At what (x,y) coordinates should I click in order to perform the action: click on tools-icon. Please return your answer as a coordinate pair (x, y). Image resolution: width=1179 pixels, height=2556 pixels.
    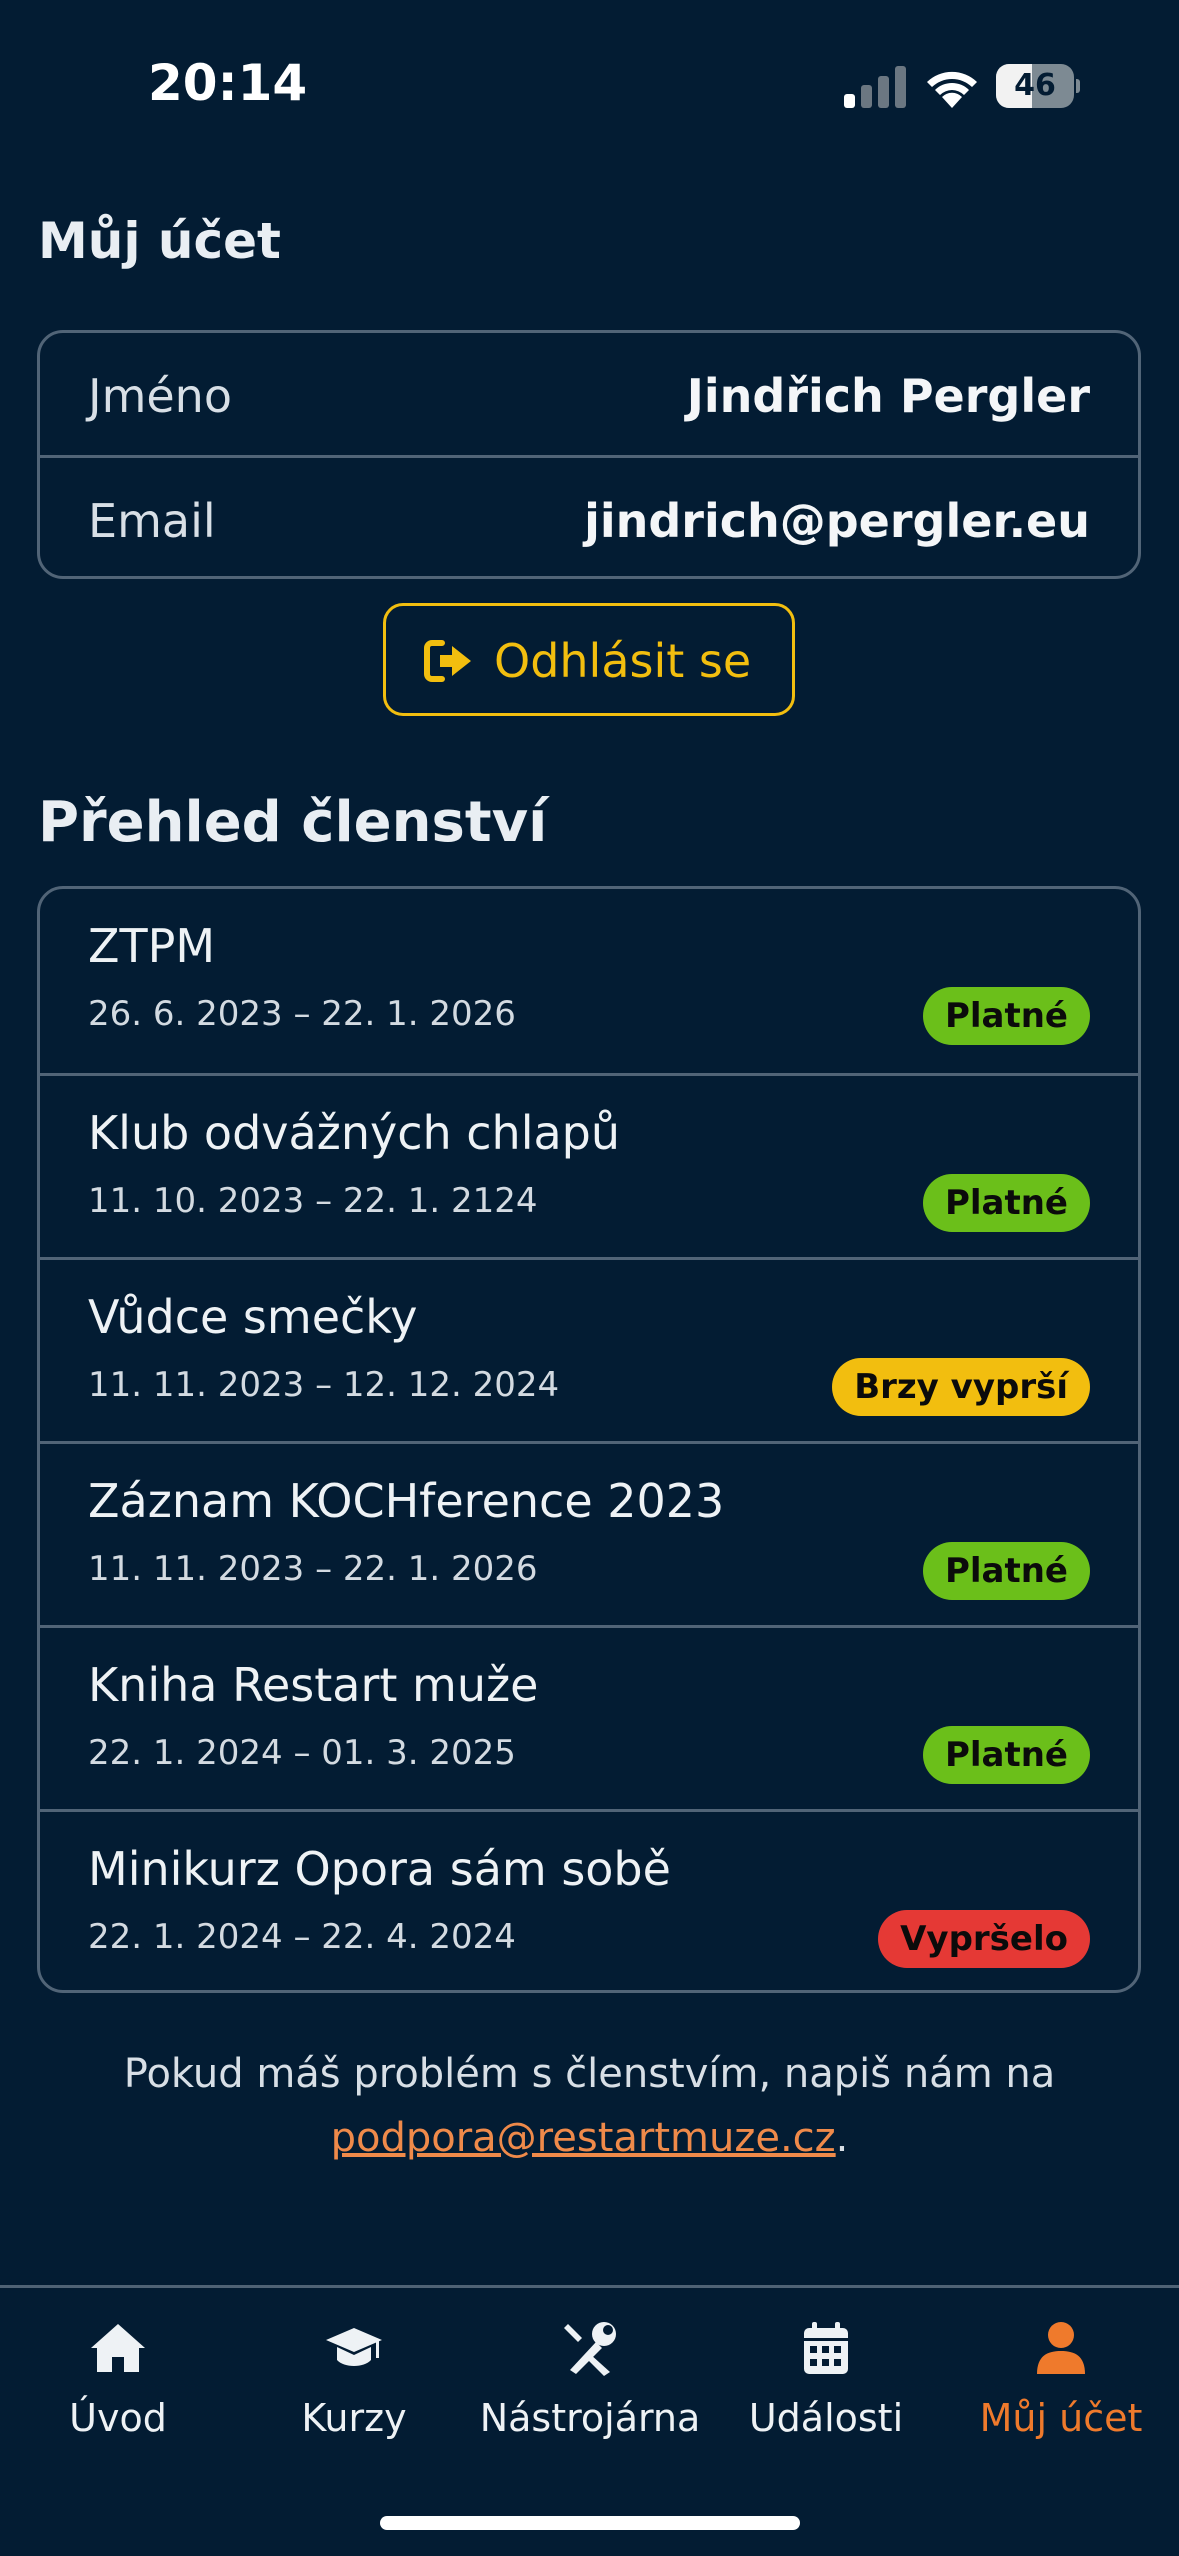
    Looking at the image, I should click on (590, 2349).